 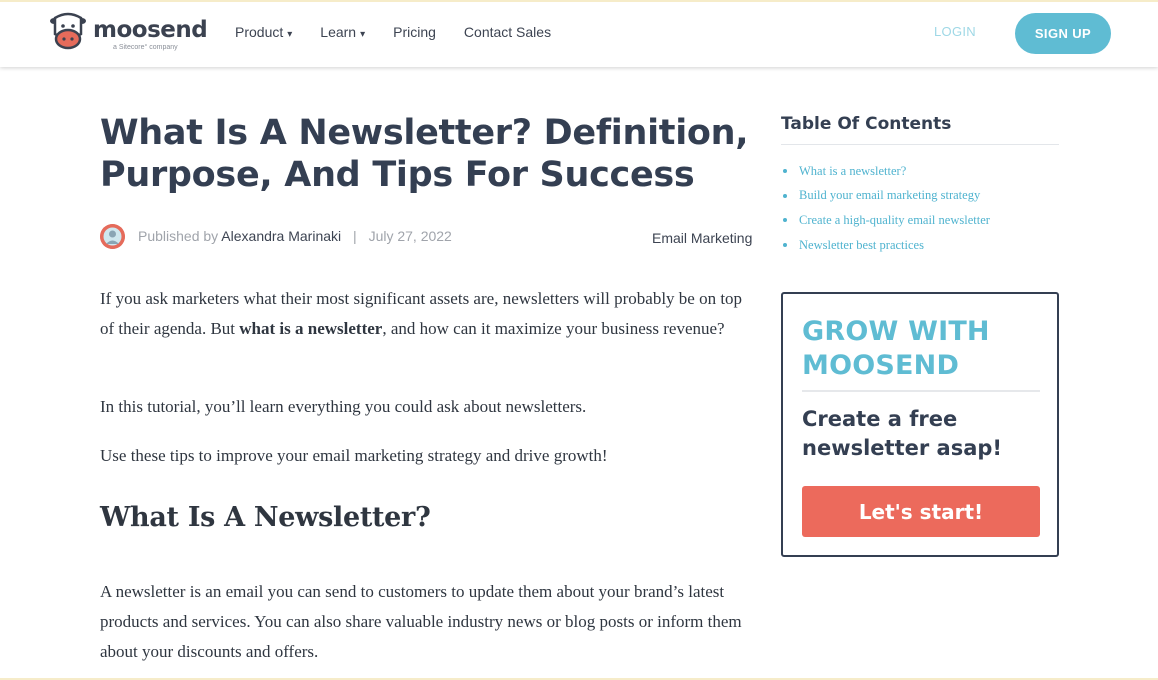 What do you see at coordinates (866, 124) in the screenshot?
I see `toc-title: Table Of Contents` at bounding box center [866, 124].